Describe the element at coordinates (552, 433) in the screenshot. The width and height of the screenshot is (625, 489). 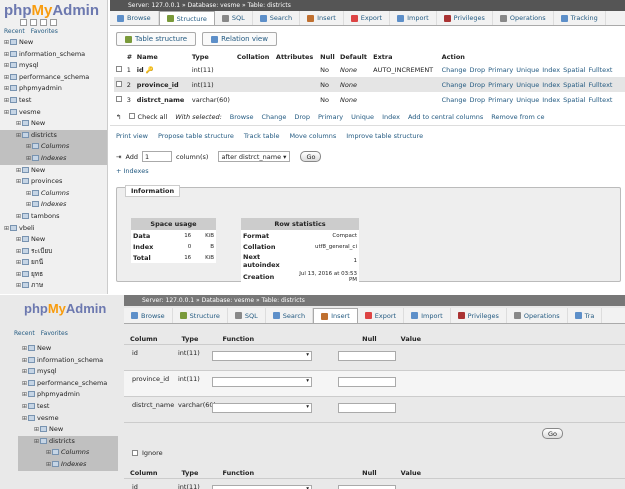
I see `insert-go-button: Go` at that location.